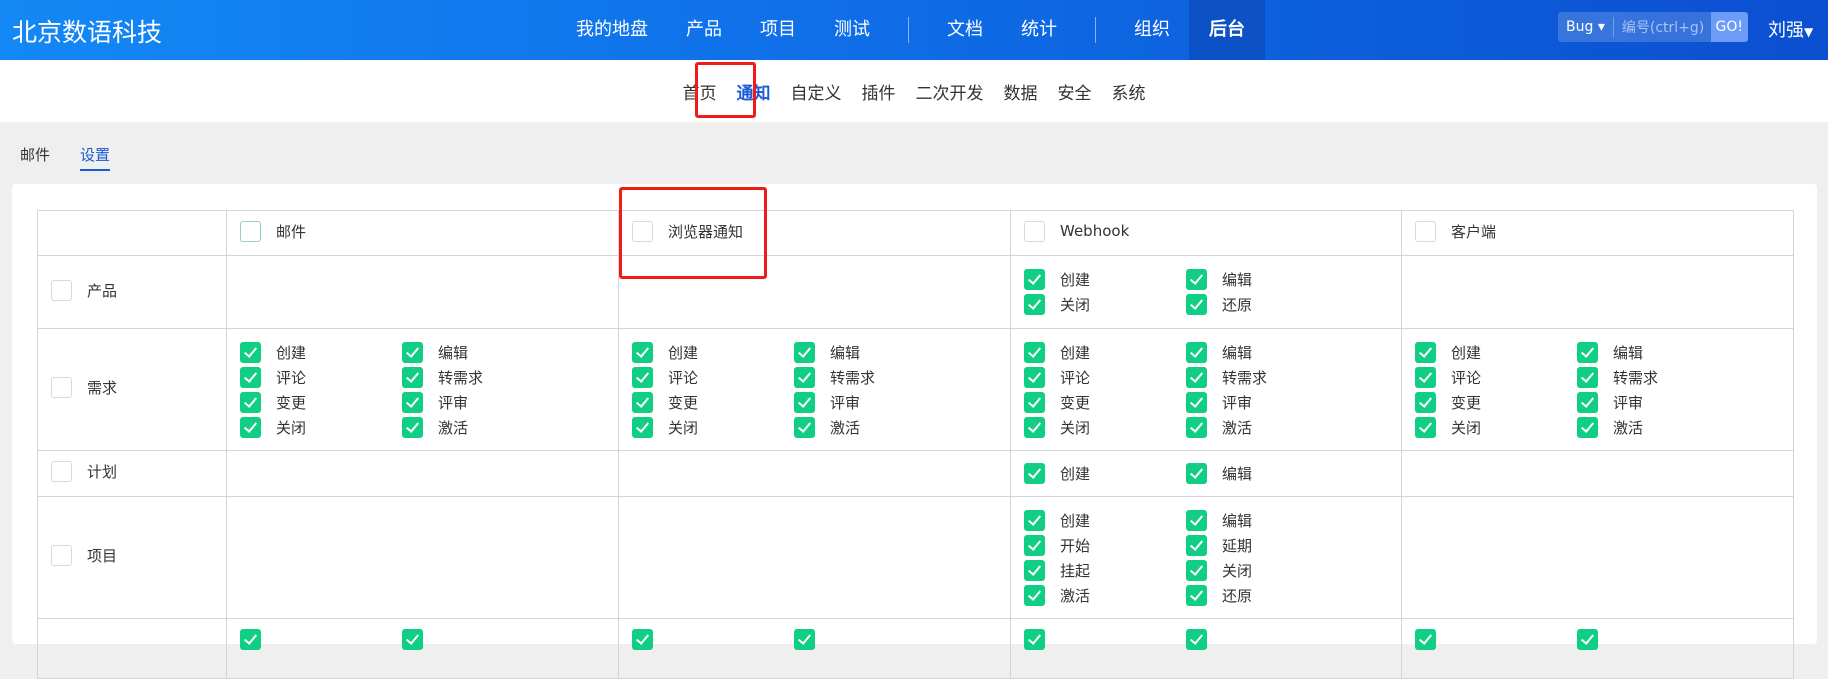 The width and height of the screenshot is (1828, 679). What do you see at coordinates (1152, 30) in the screenshot?
I see `nav-org: 组织` at bounding box center [1152, 30].